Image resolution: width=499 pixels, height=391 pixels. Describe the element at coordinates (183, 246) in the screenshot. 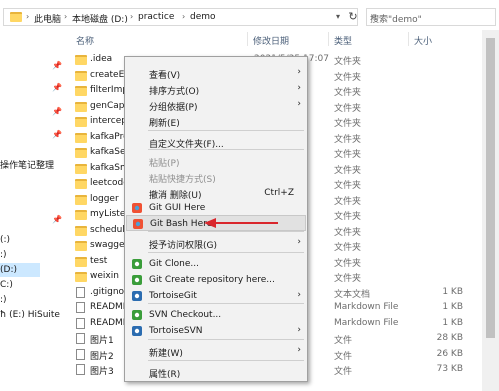

I see `menu-item-label: 授予访问权限(G)` at that location.